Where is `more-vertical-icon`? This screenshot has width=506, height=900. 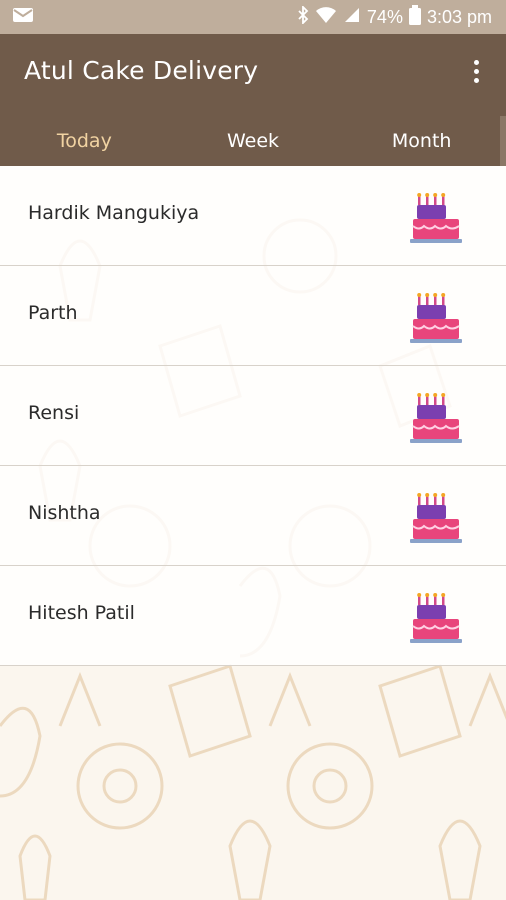 more-vertical-icon is located at coordinates (476, 62).